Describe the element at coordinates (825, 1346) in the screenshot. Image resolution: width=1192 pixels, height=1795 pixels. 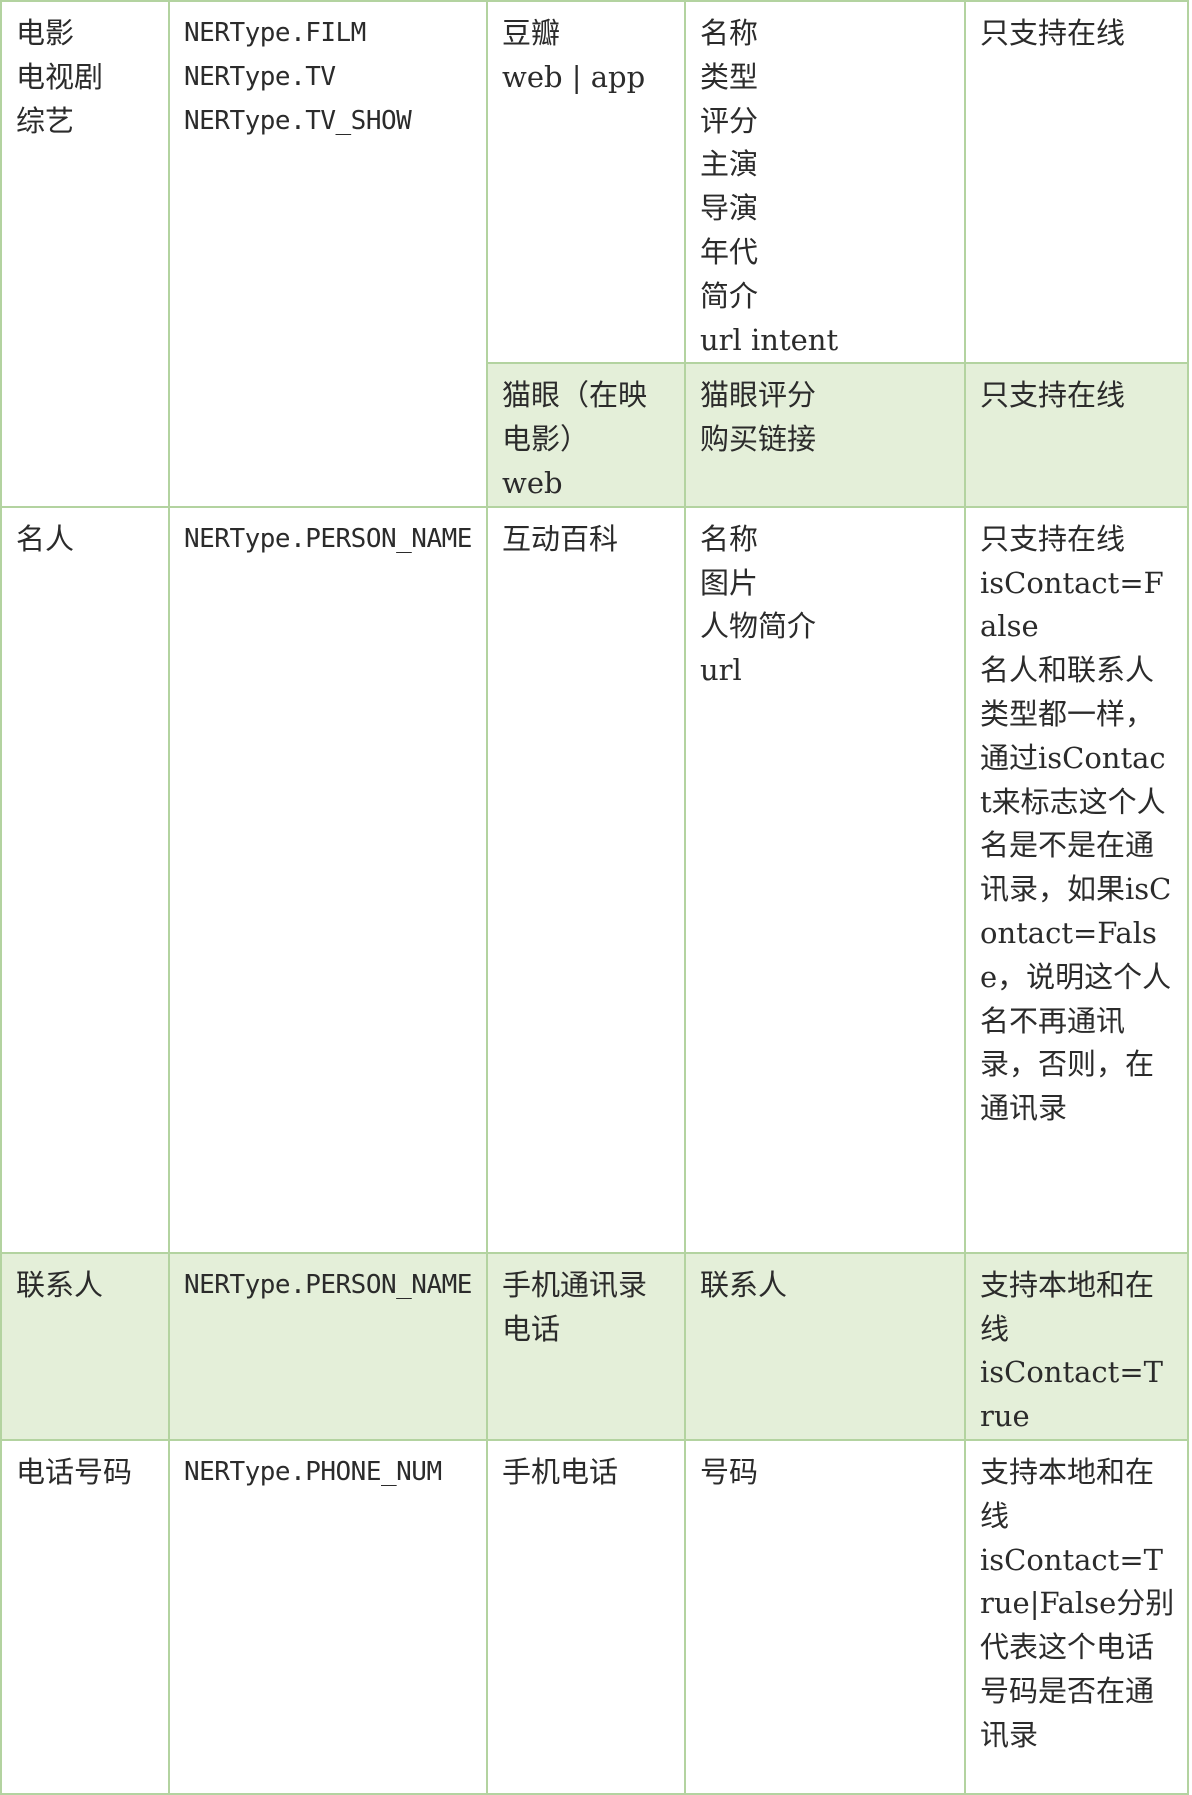
I see `fields-cell: 联系人` at that location.